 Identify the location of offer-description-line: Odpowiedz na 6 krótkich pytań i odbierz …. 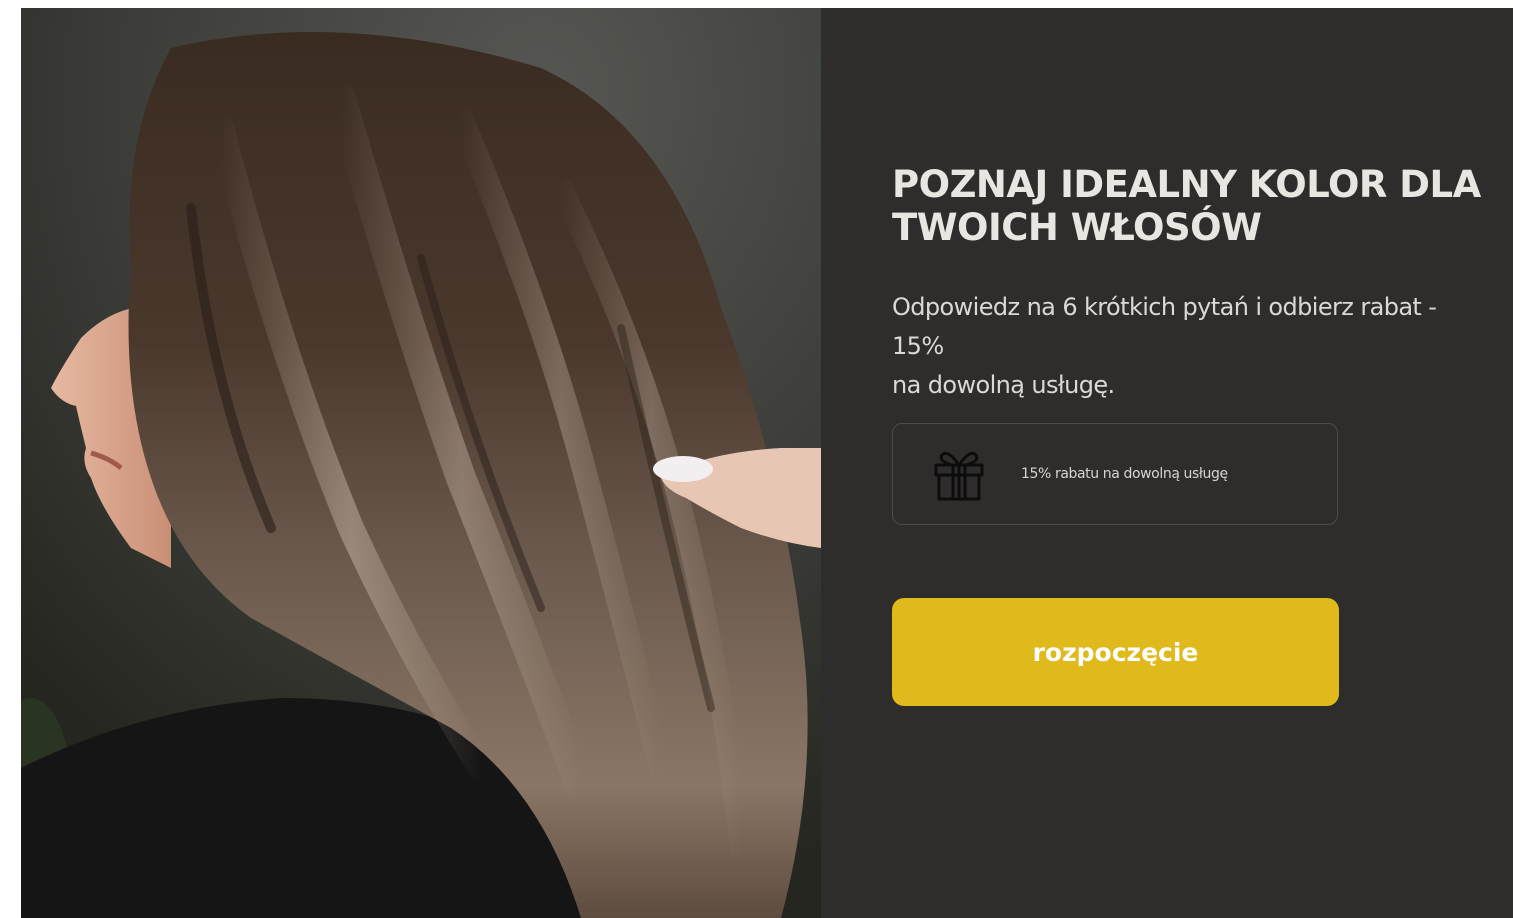
(1164, 307).